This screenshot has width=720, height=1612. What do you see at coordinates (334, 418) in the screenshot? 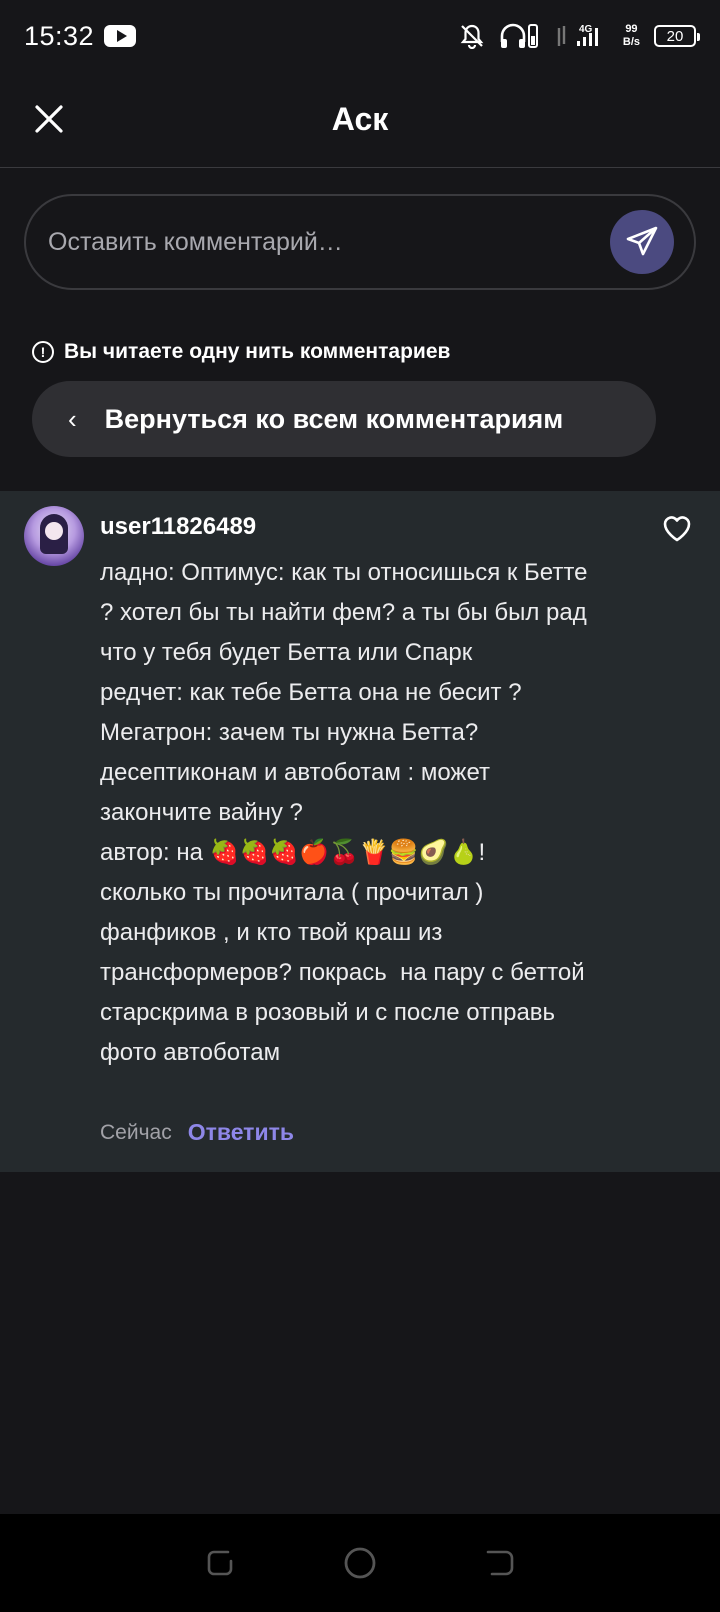
I see `back-to-all-comments-label: Вернуться ко всем комментариям` at bounding box center [334, 418].